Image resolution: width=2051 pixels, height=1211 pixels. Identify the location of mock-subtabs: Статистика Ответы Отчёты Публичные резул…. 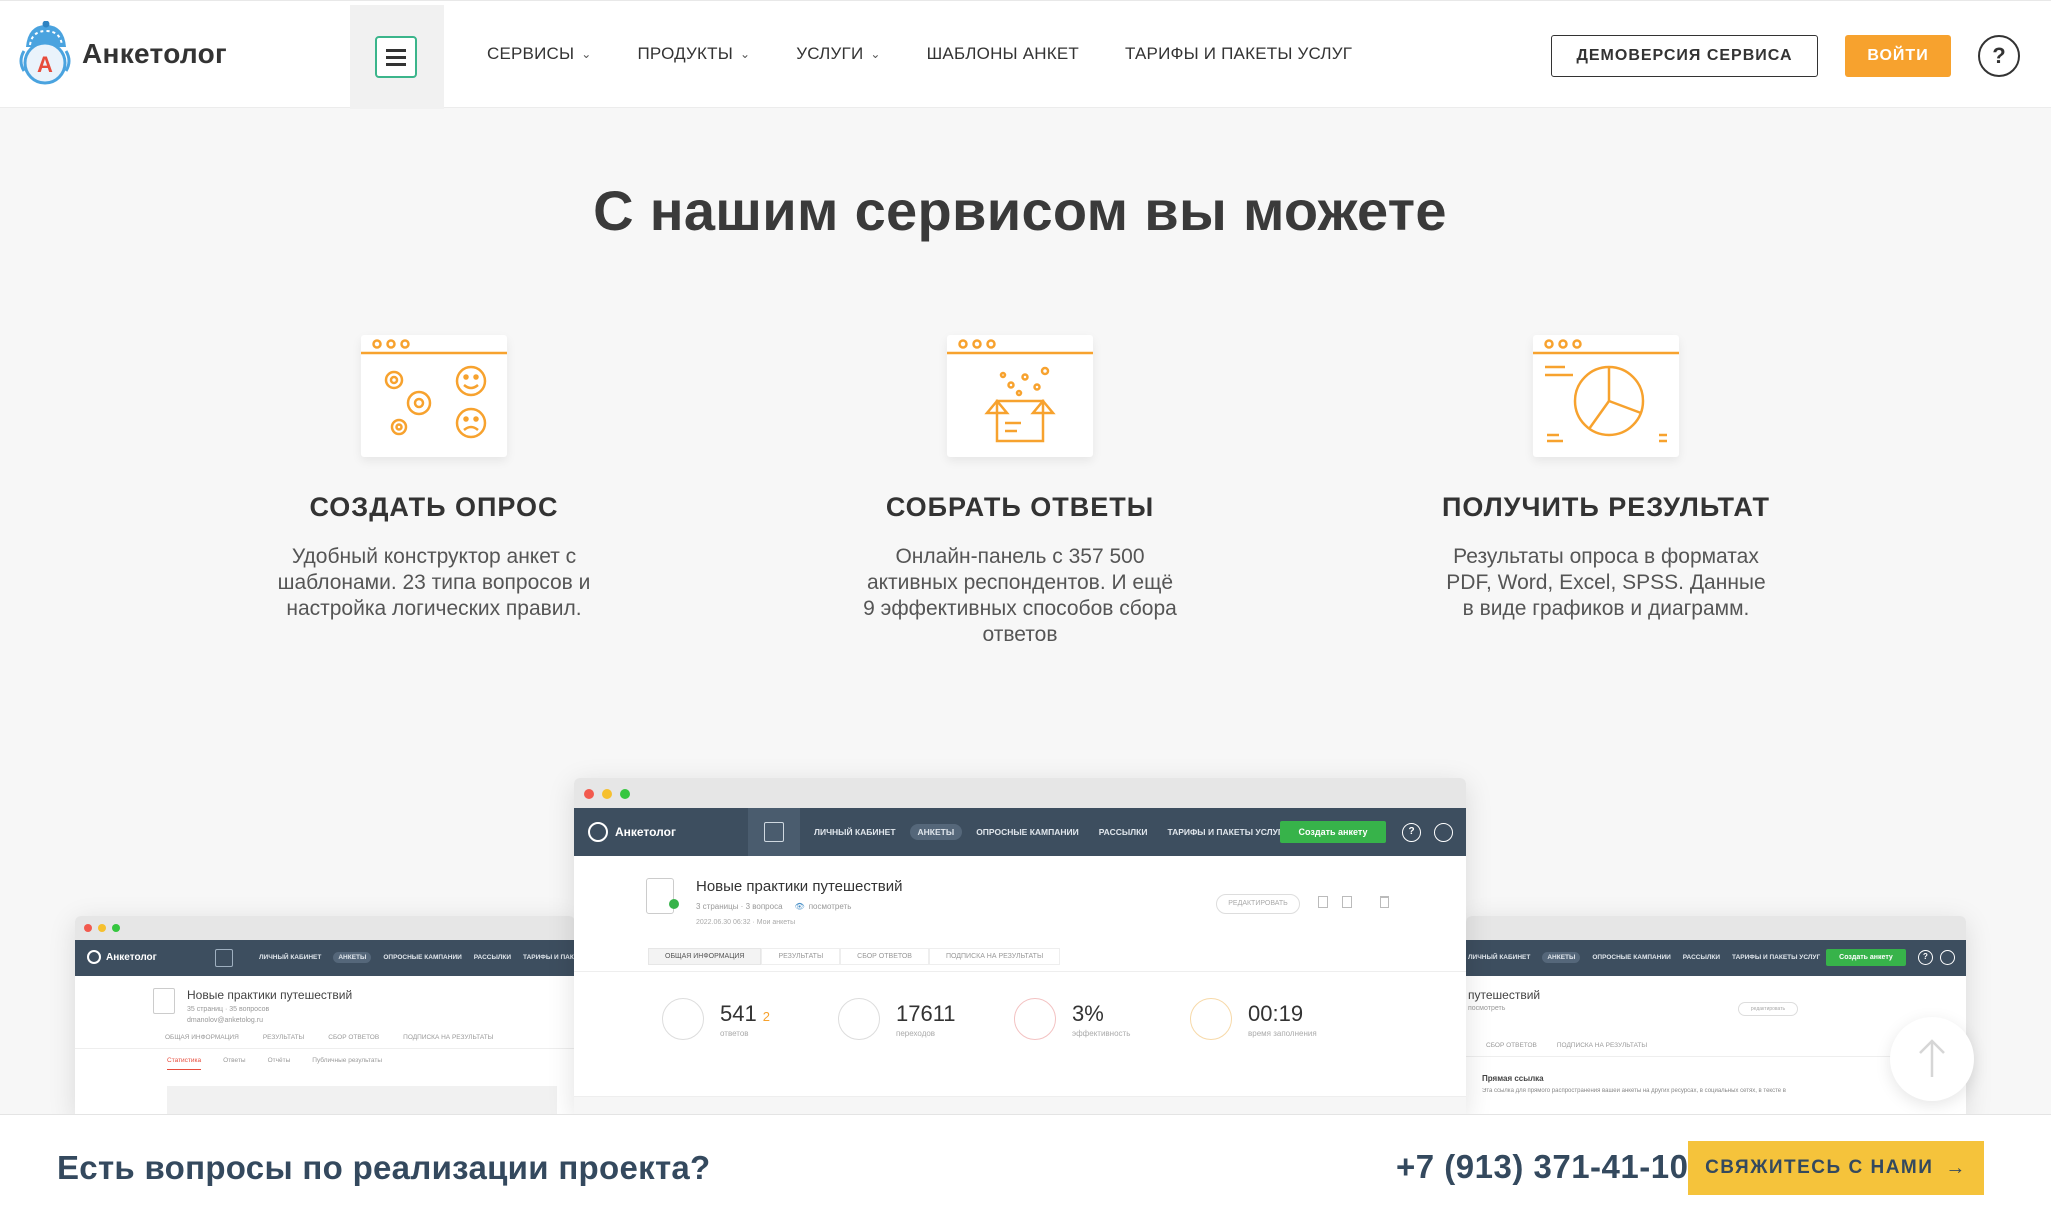
(274, 1063).